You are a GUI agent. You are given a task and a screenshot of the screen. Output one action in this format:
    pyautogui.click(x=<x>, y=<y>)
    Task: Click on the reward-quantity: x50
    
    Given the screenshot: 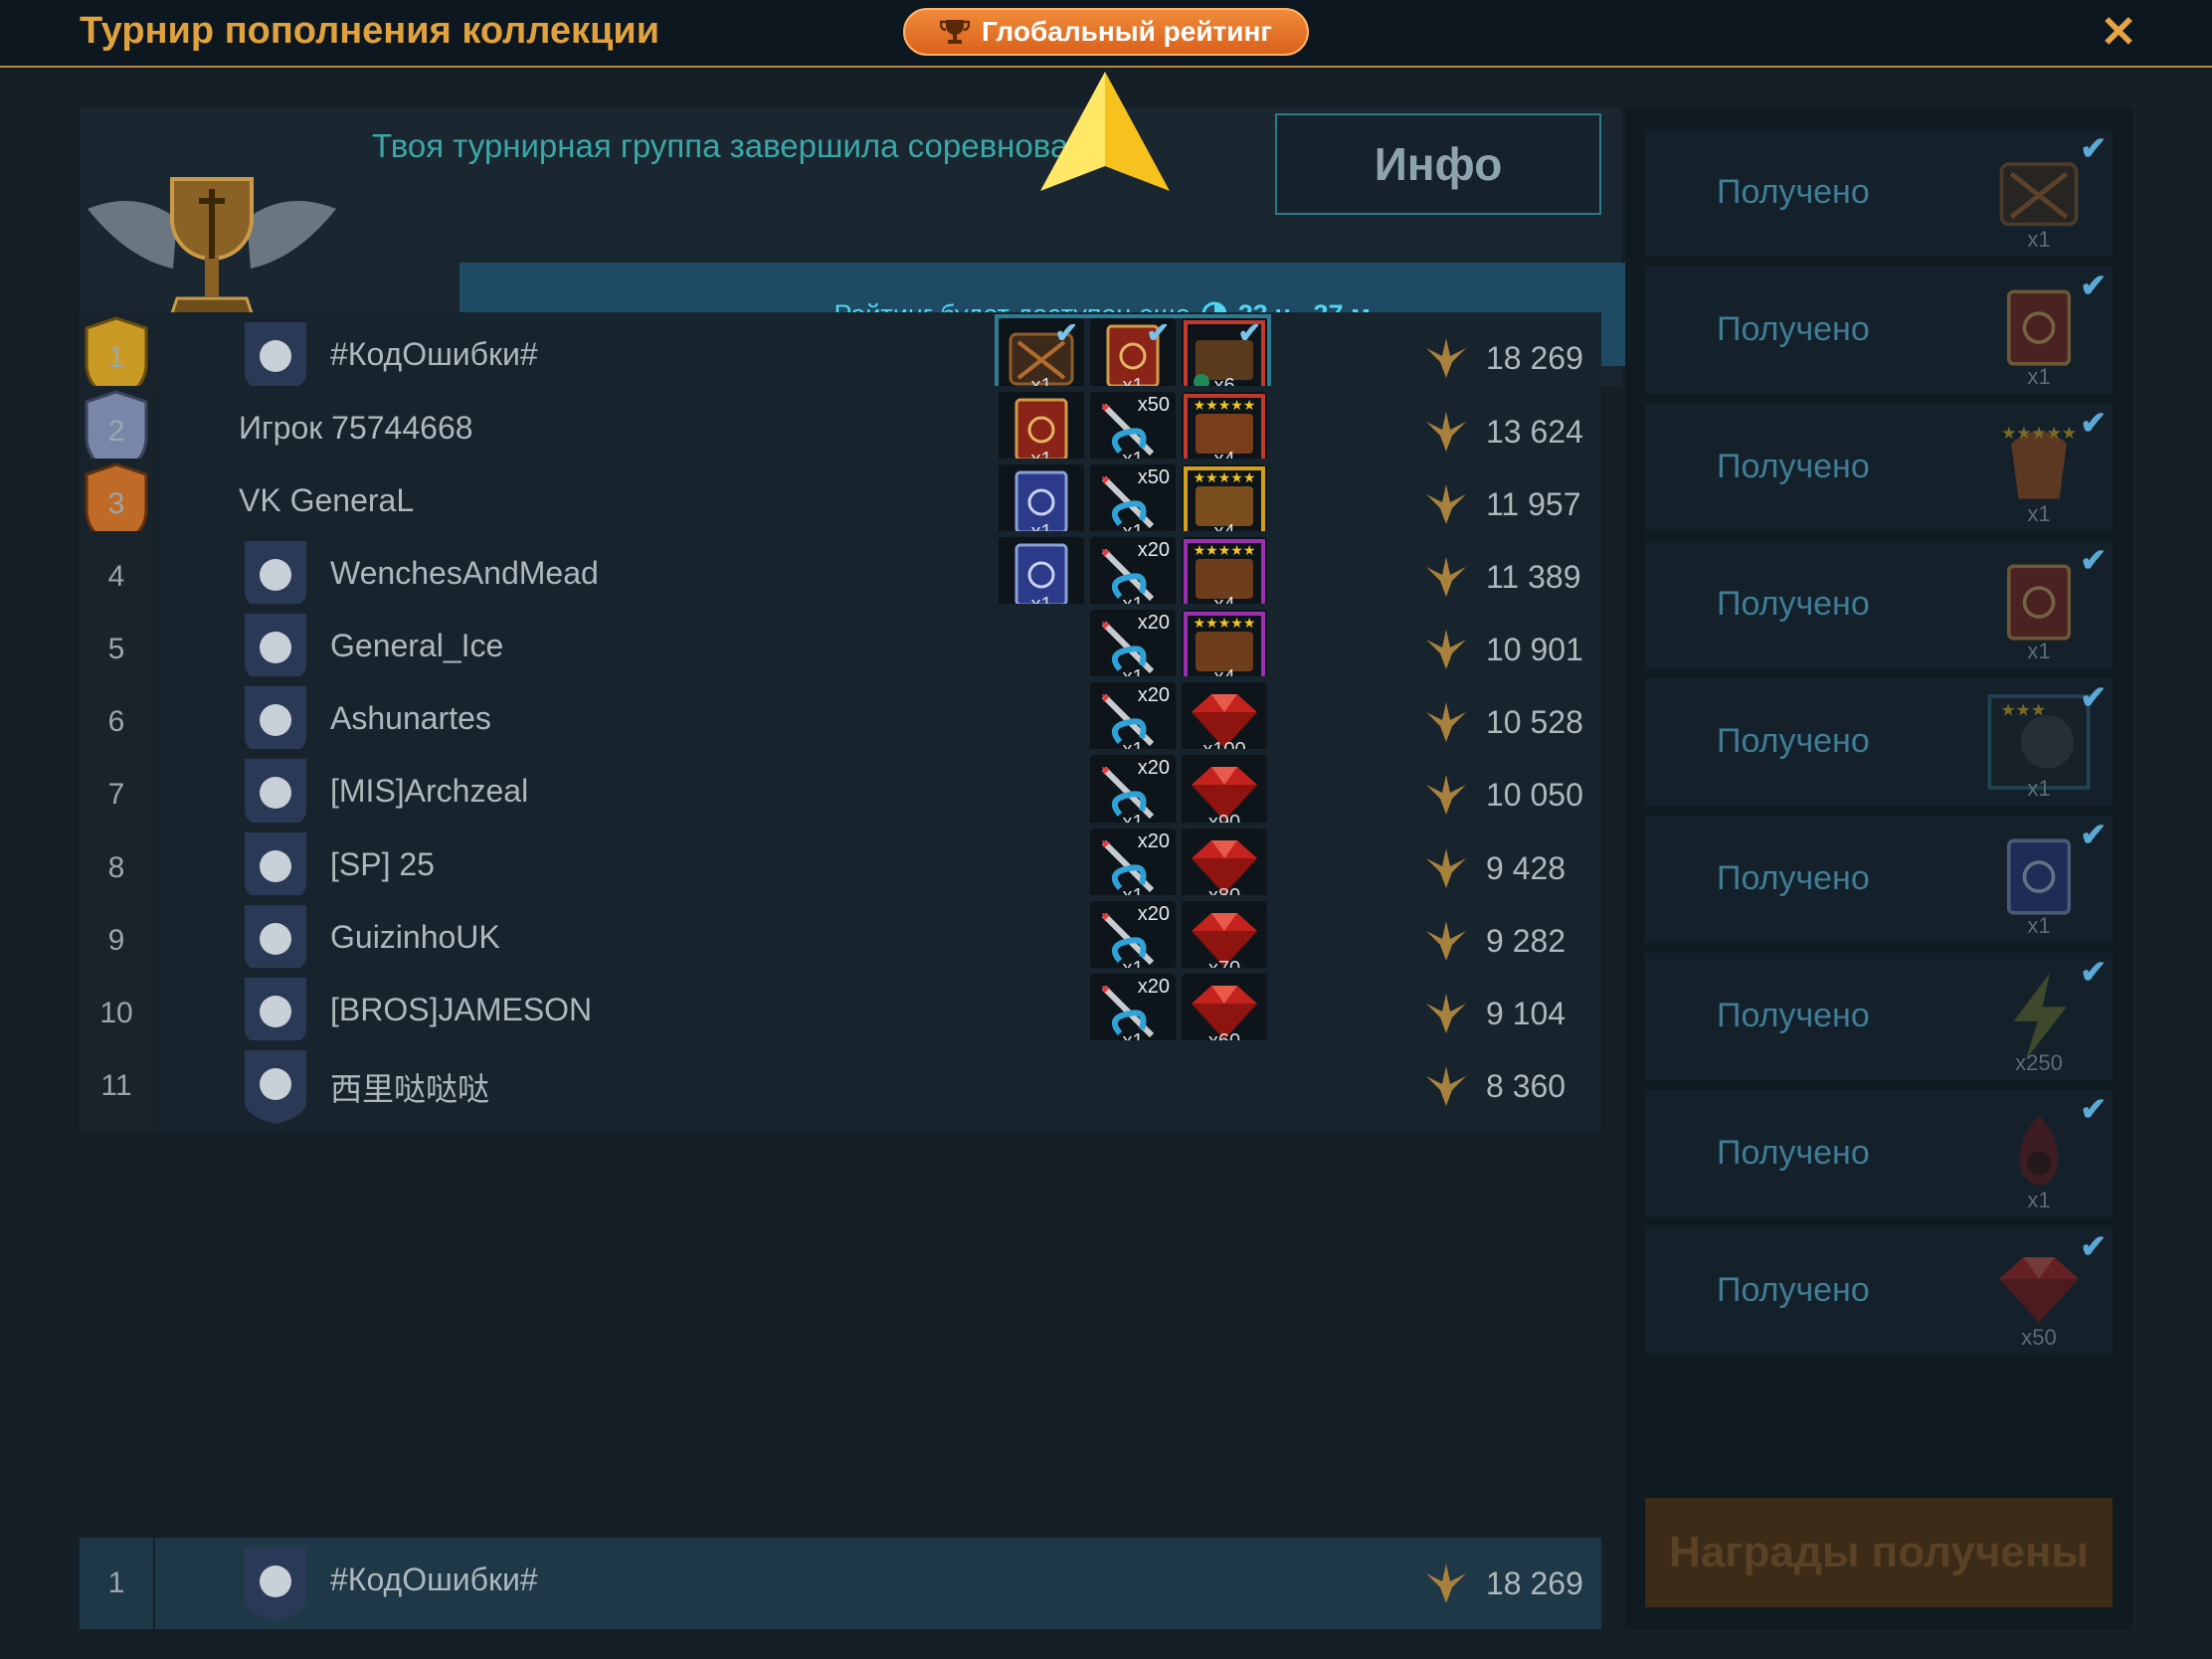 What is the action you would take?
    pyautogui.click(x=2039, y=1337)
    